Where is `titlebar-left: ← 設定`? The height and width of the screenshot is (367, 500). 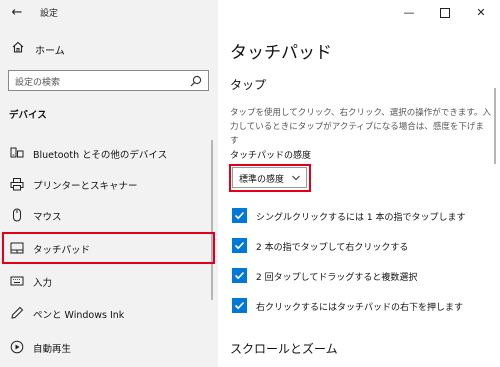
titlebar-left: ← 設定 is located at coordinates (109, 13).